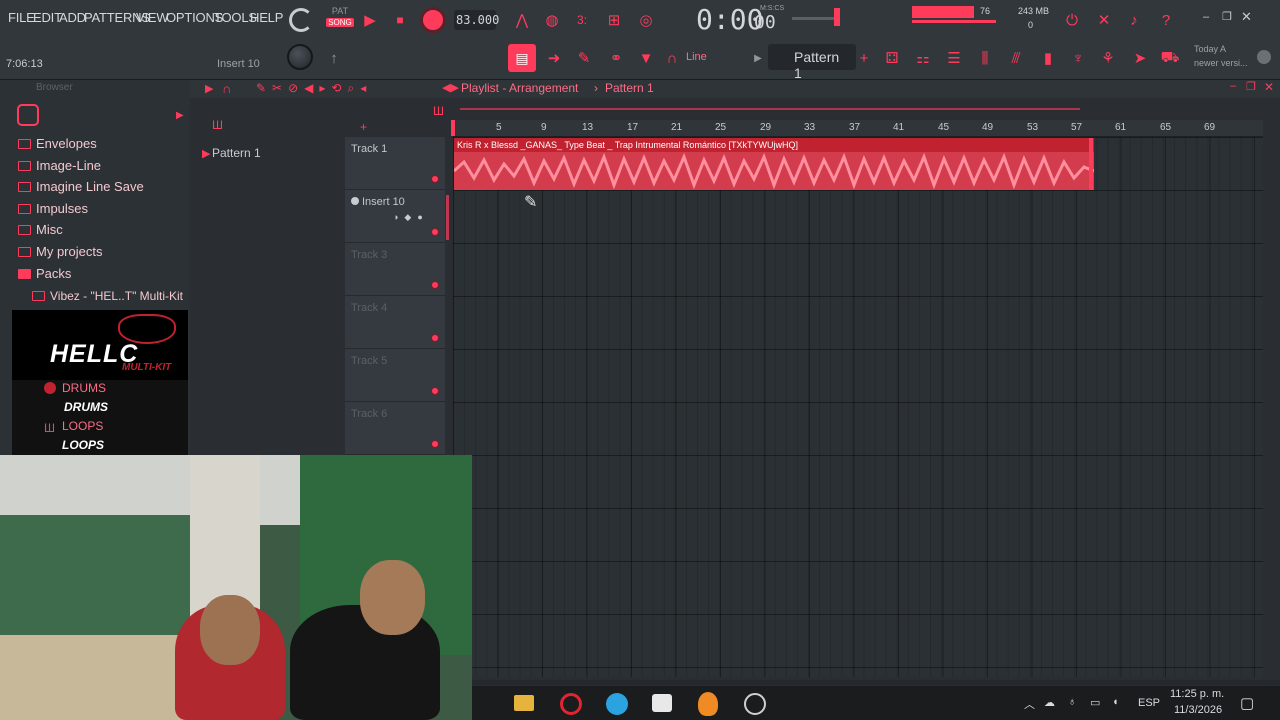  I want to click on play-icon: ▶, so click(370, 20).